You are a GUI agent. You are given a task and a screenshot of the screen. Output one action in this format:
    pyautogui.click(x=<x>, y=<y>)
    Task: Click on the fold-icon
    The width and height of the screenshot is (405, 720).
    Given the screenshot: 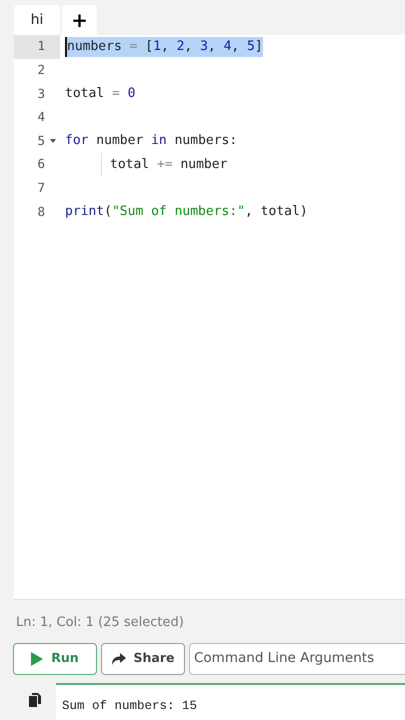 What is the action you would take?
    pyautogui.click(x=53, y=141)
    